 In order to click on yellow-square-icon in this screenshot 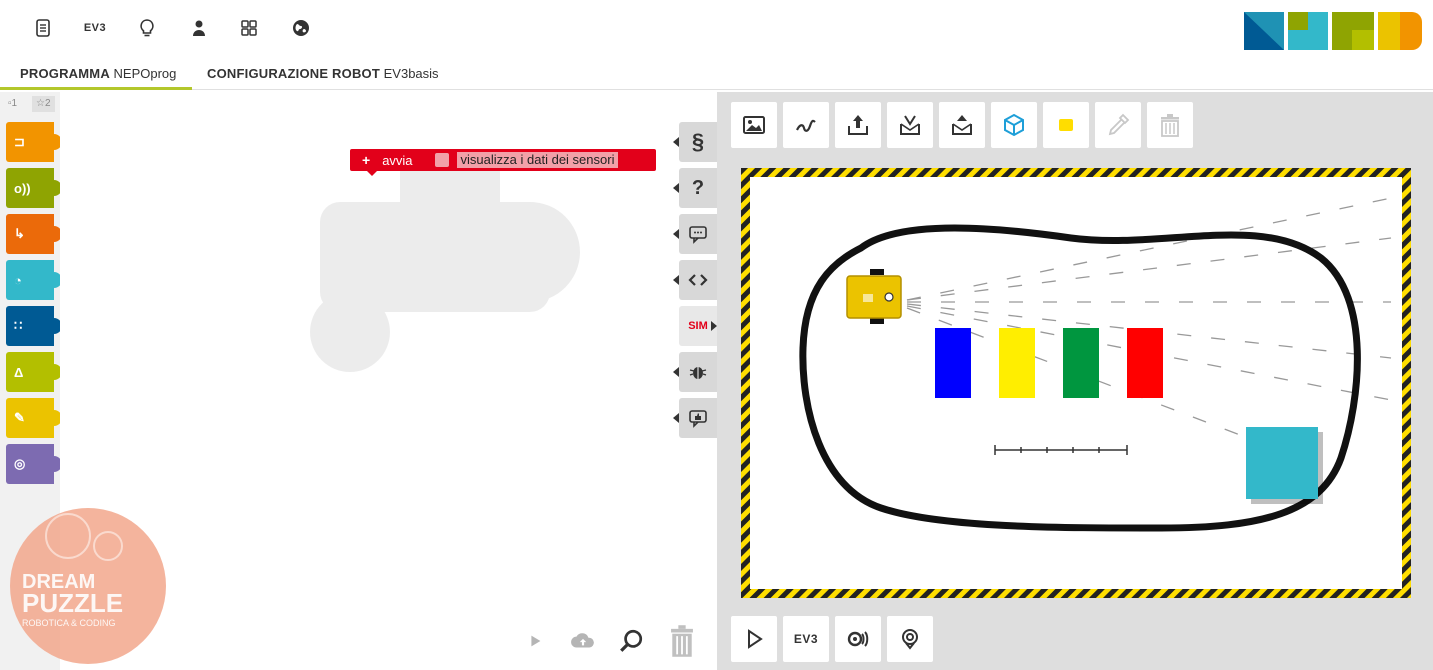, I will do `click(1066, 125)`.